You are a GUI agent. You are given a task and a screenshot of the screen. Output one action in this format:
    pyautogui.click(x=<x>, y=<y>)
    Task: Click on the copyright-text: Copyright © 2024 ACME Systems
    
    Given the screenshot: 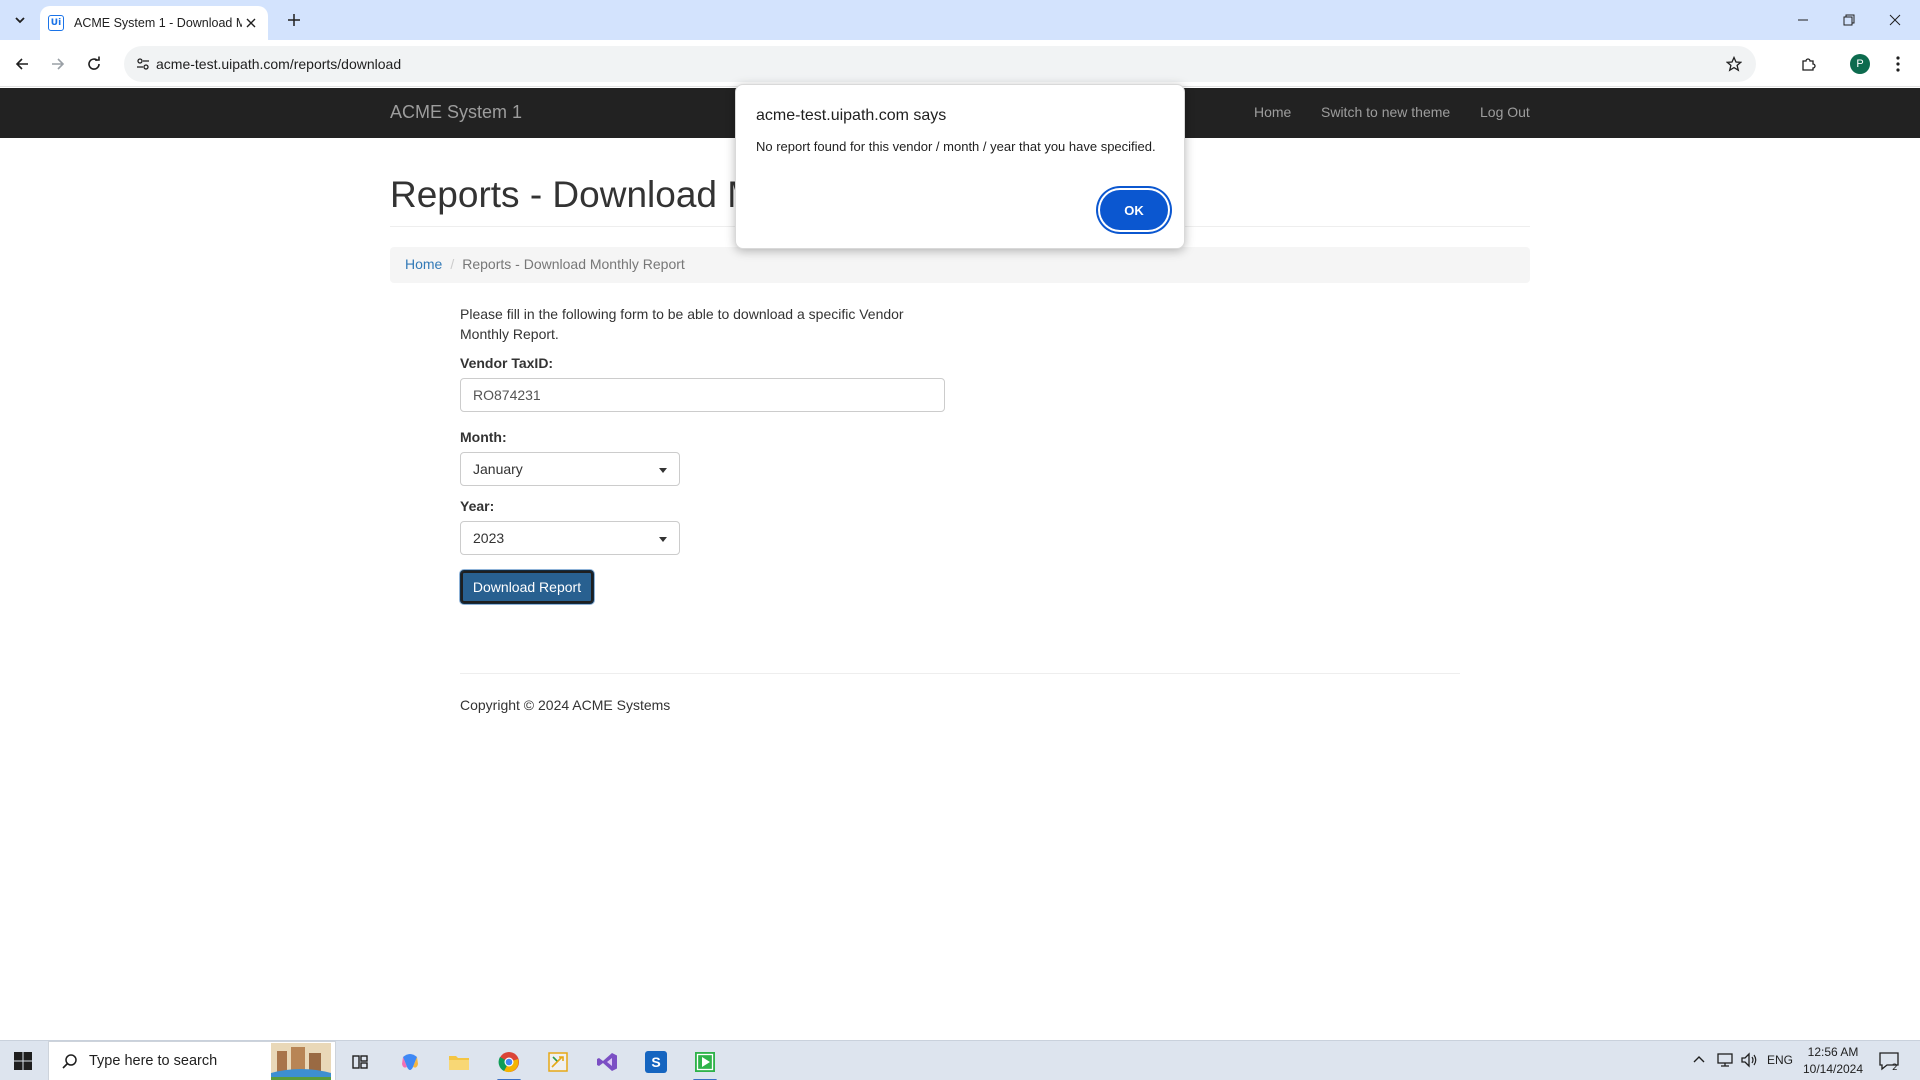 What is the action you would take?
    pyautogui.click(x=565, y=705)
    